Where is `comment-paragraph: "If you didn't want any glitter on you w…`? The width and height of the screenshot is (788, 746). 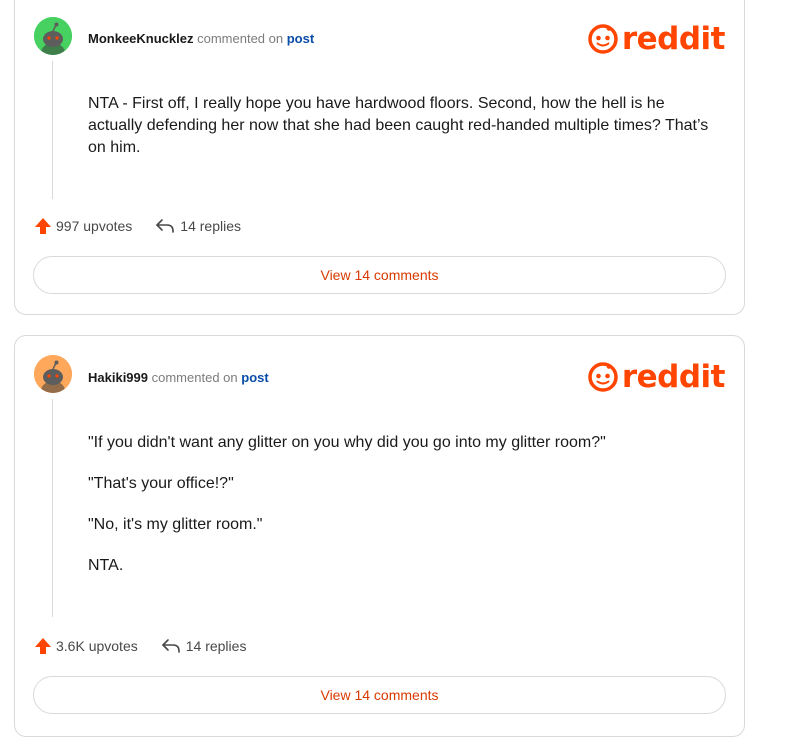 comment-paragraph: "If you didn't want any glitter on you w… is located at coordinates (347, 442).